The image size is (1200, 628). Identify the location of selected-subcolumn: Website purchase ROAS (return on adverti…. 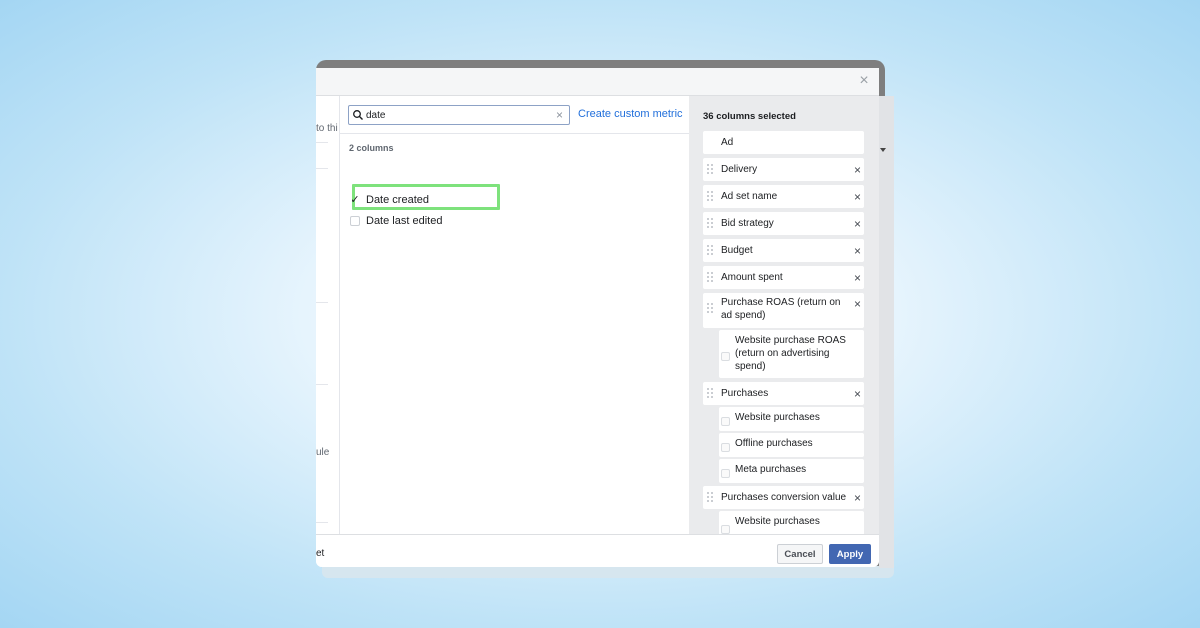
(791, 354).